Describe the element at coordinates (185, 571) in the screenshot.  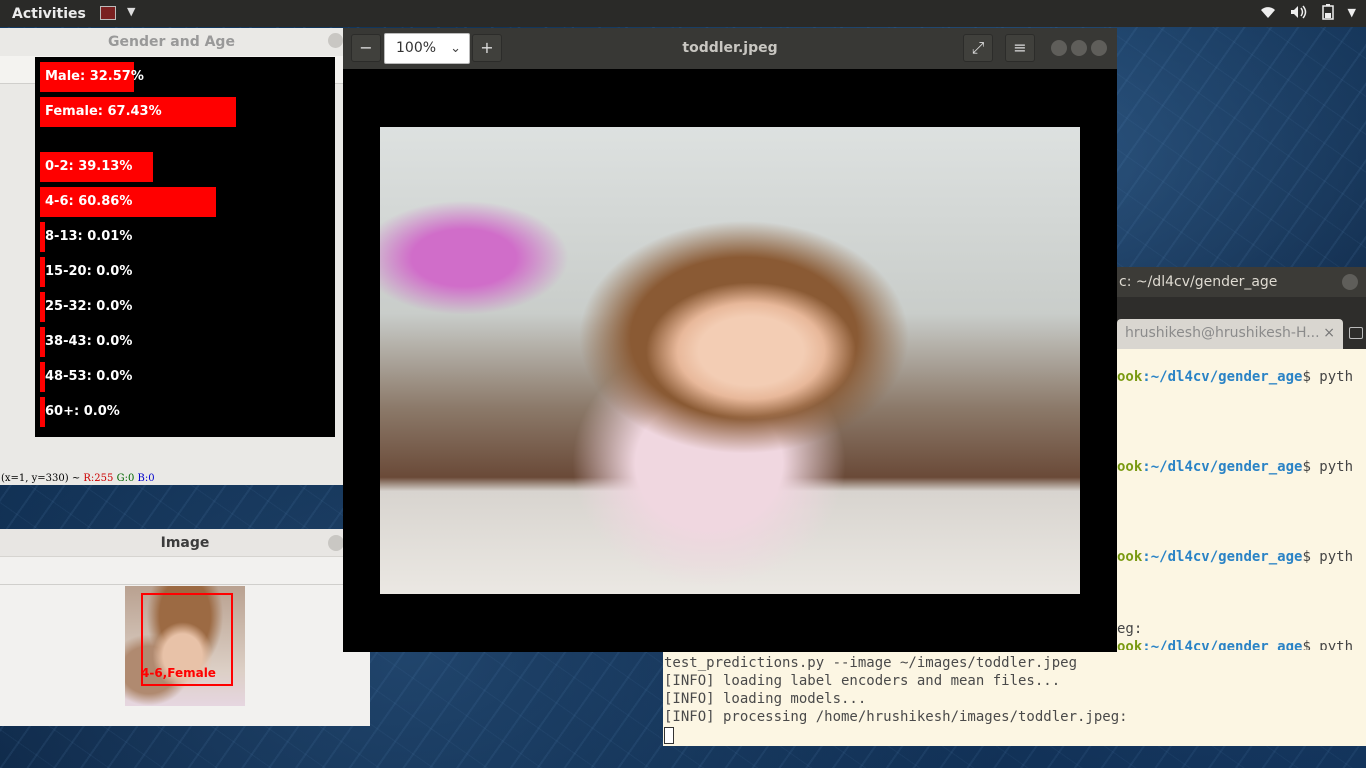
I see `image-toolbar` at that location.